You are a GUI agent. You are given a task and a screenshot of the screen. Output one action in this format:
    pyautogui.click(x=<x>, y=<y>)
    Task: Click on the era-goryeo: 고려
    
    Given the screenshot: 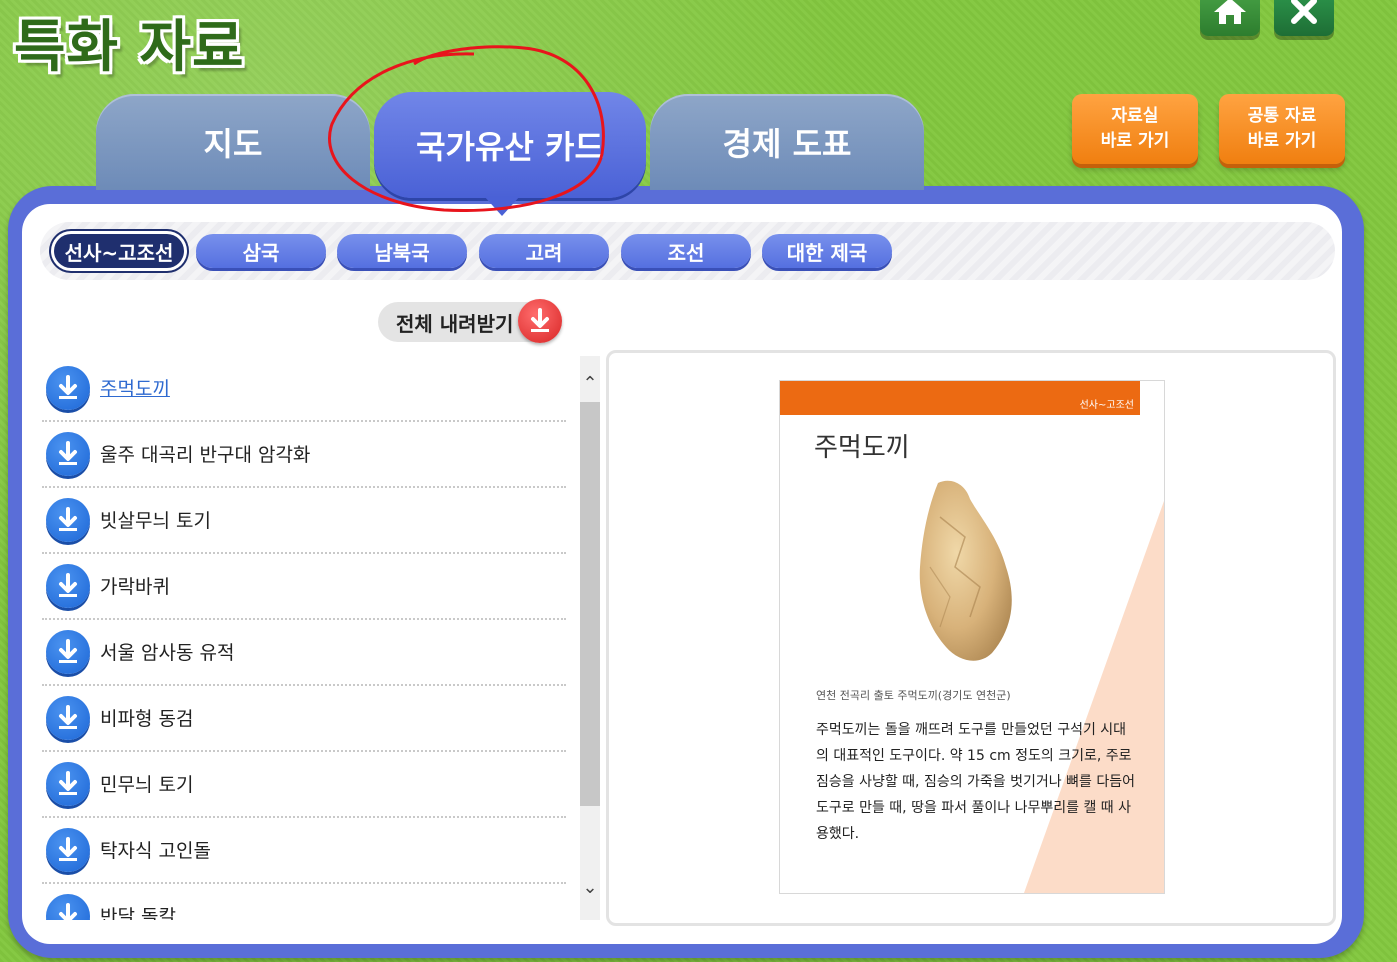 What is the action you would take?
    pyautogui.click(x=544, y=251)
    